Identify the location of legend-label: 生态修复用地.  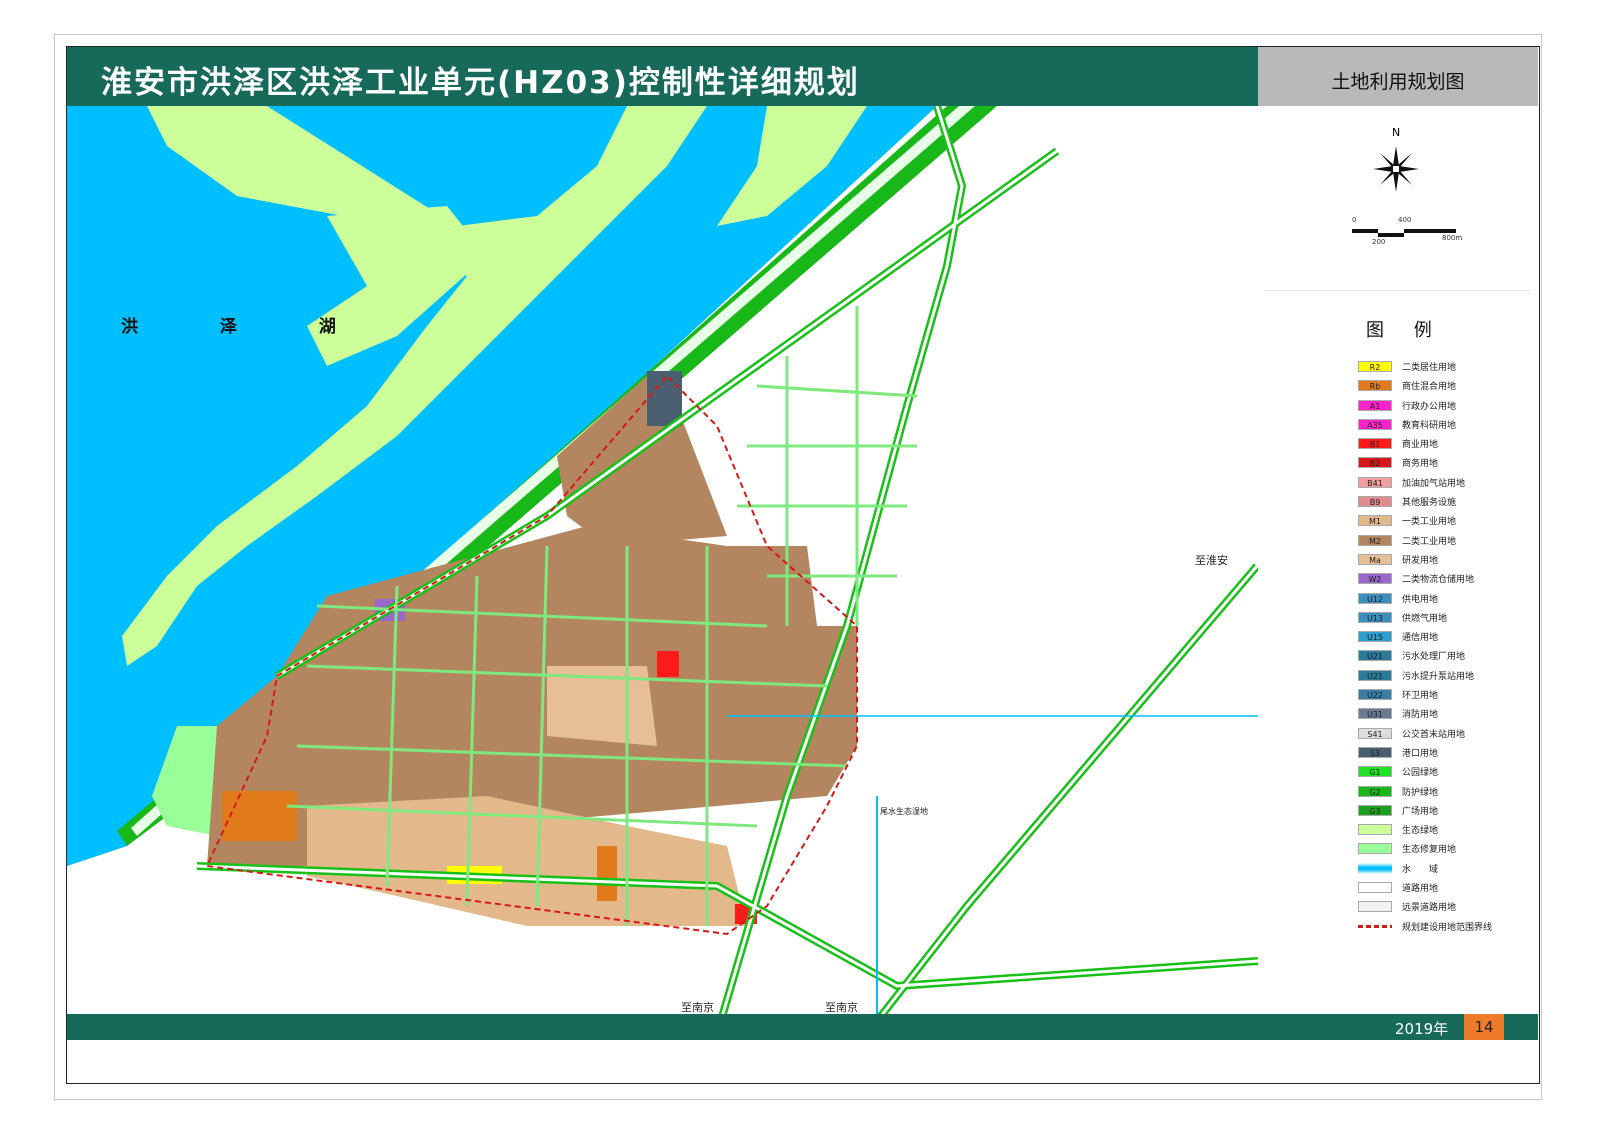
(1429, 850).